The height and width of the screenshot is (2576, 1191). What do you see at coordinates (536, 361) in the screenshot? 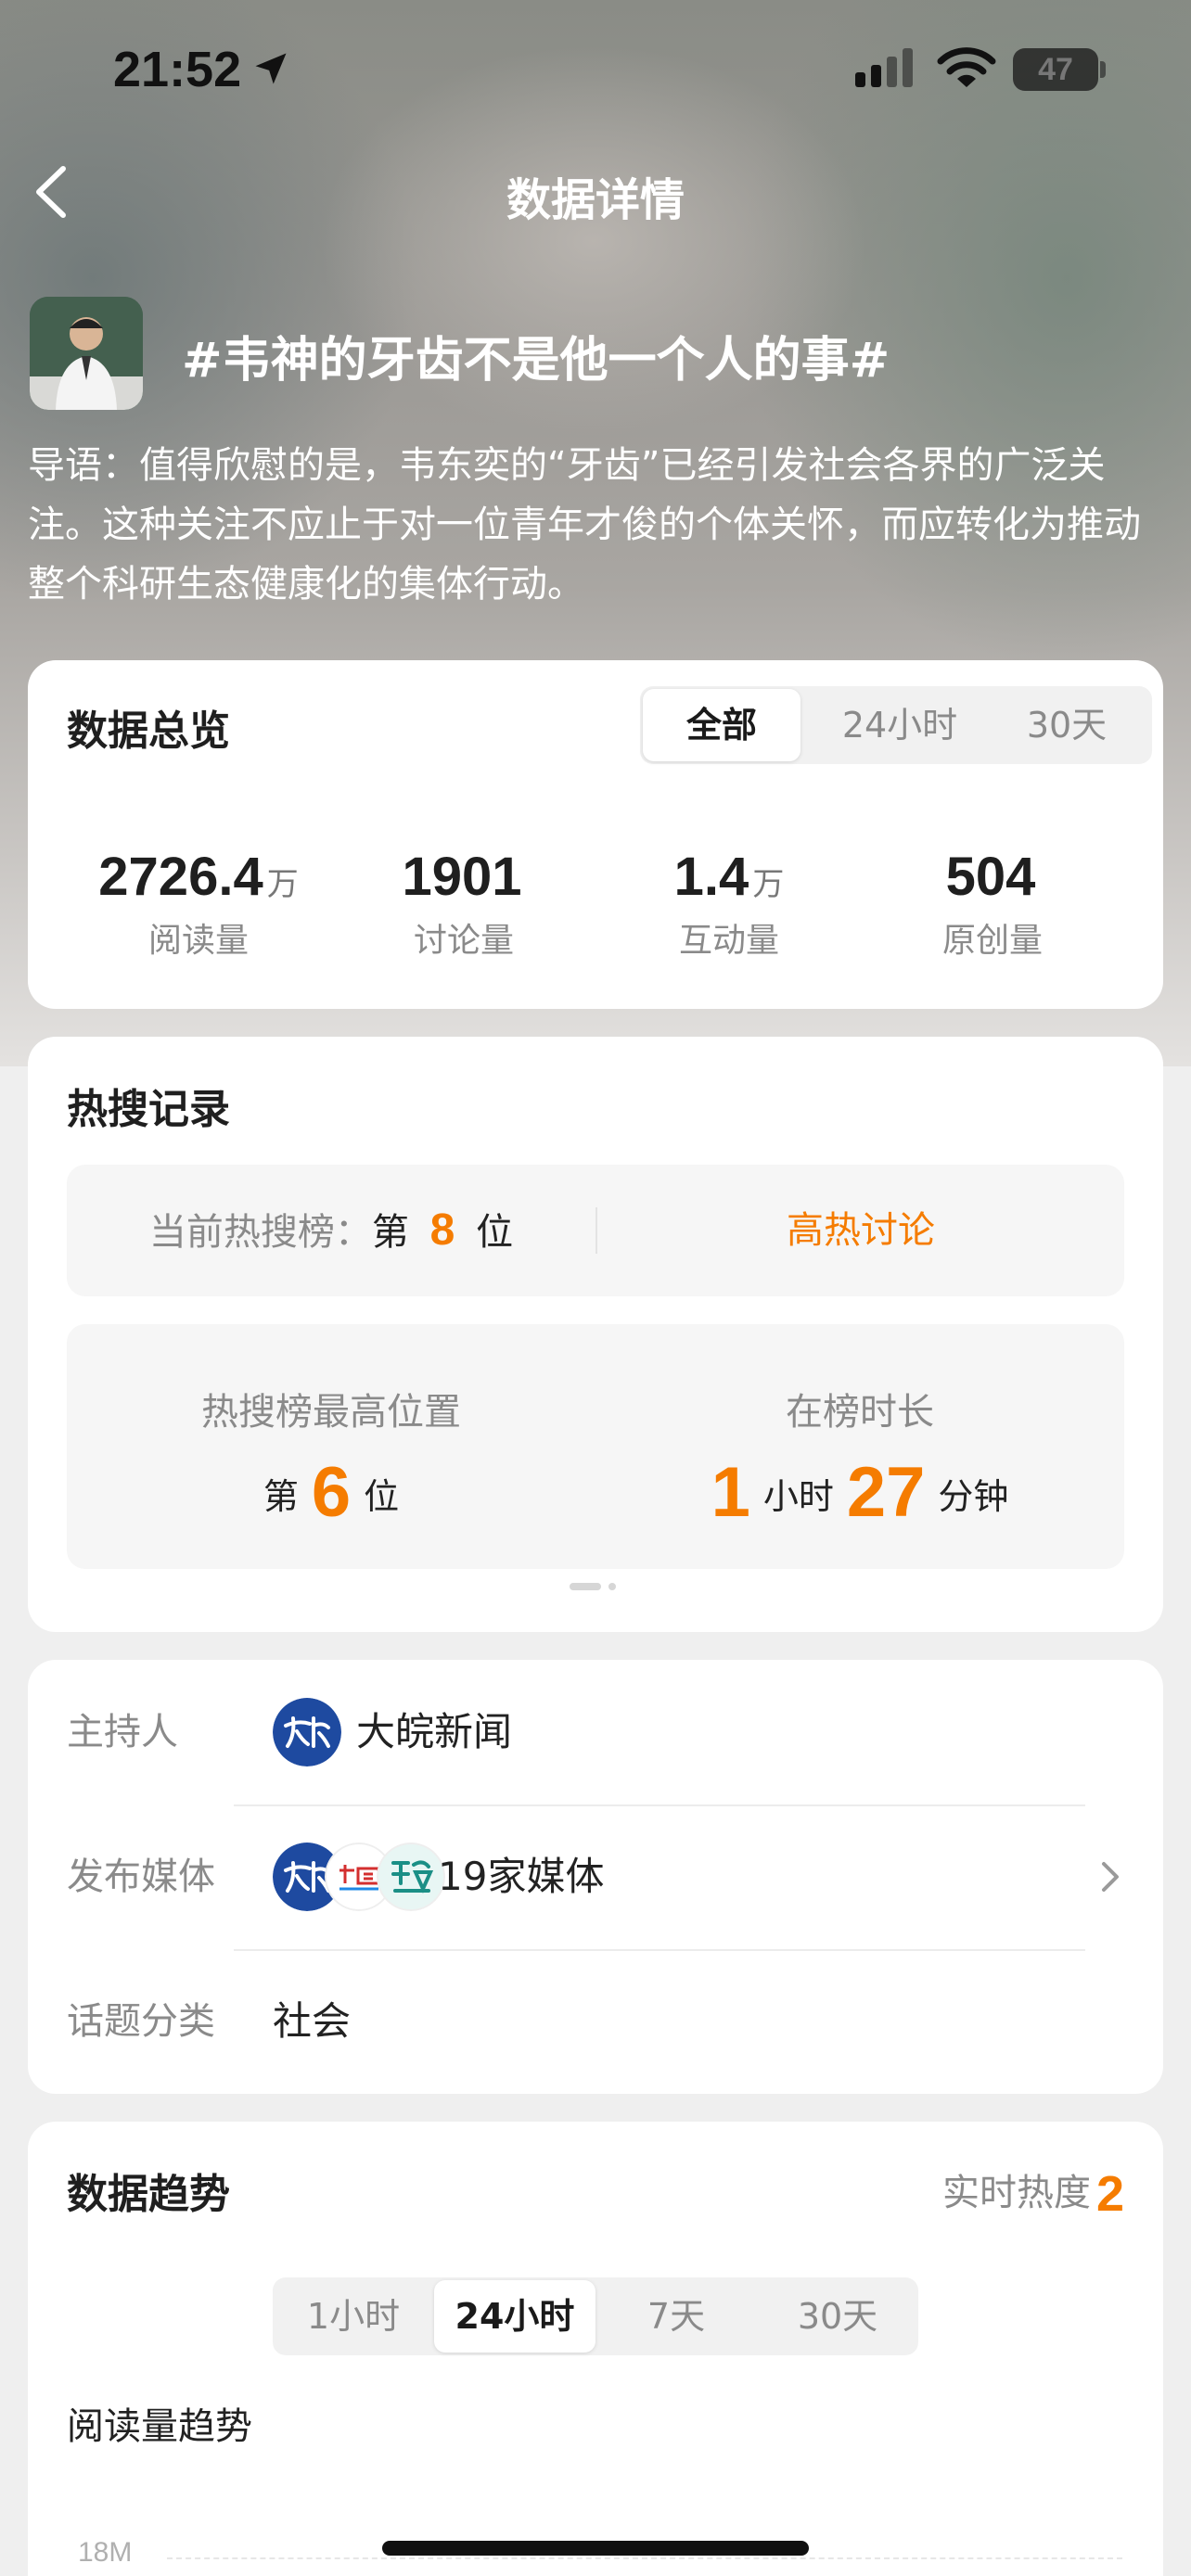
I see `topic-title: #韦神的牙齿不是他一个人的事#` at bounding box center [536, 361].